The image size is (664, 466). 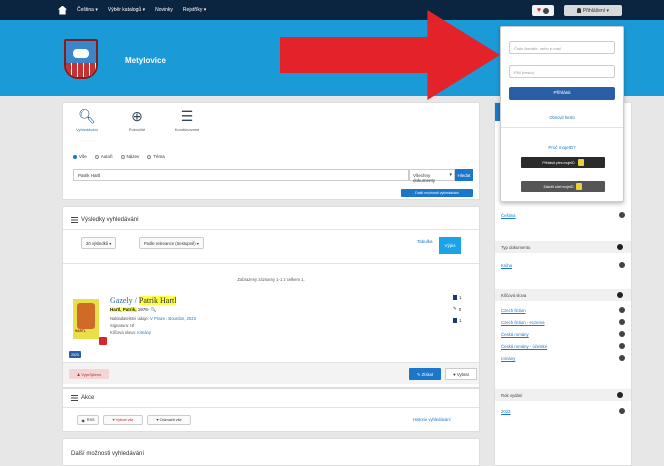 I want to click on keyword-link: romány, so click(x=144, y=332).